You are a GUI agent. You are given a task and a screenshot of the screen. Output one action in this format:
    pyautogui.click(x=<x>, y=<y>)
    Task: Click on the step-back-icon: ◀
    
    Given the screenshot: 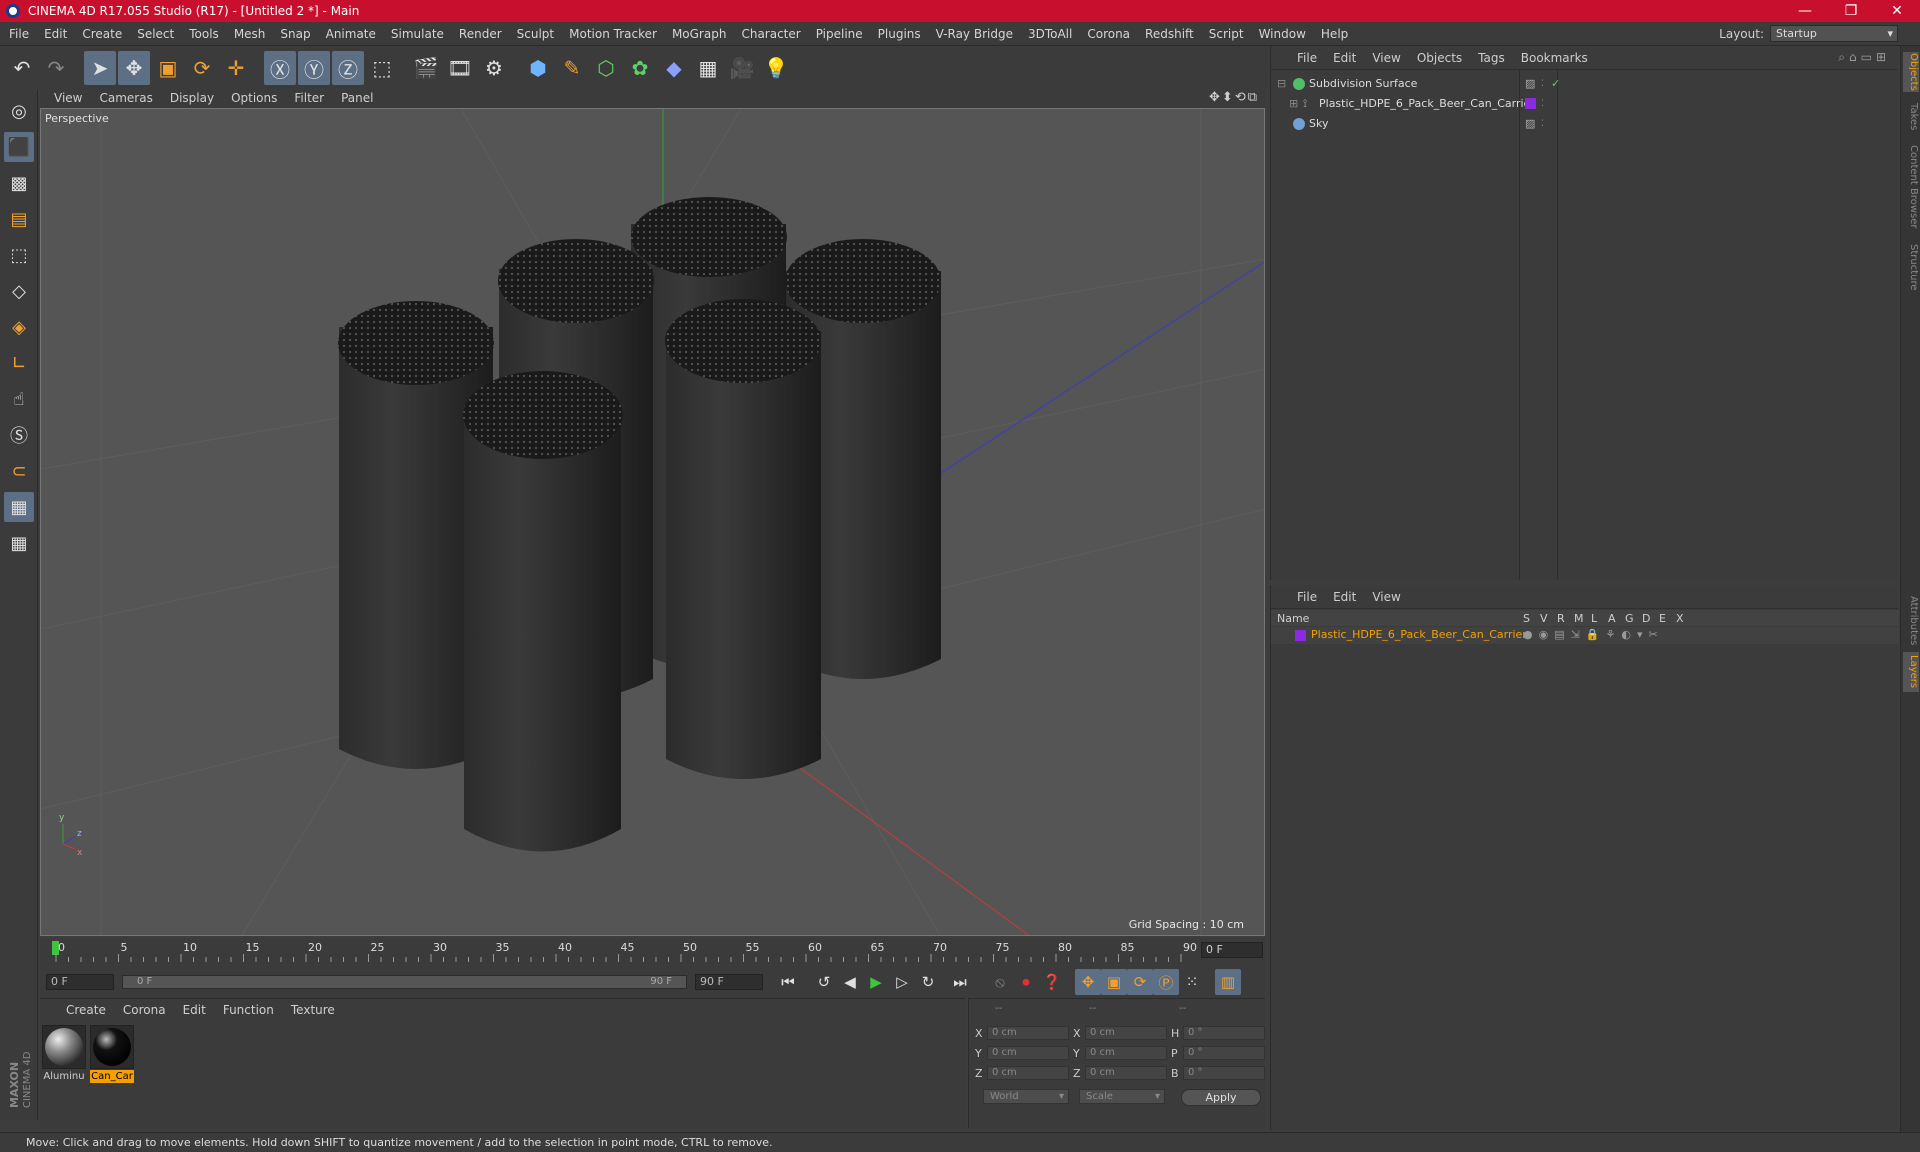 What is the action you would take?
    pyautogui.click(x=850, y=982)
    